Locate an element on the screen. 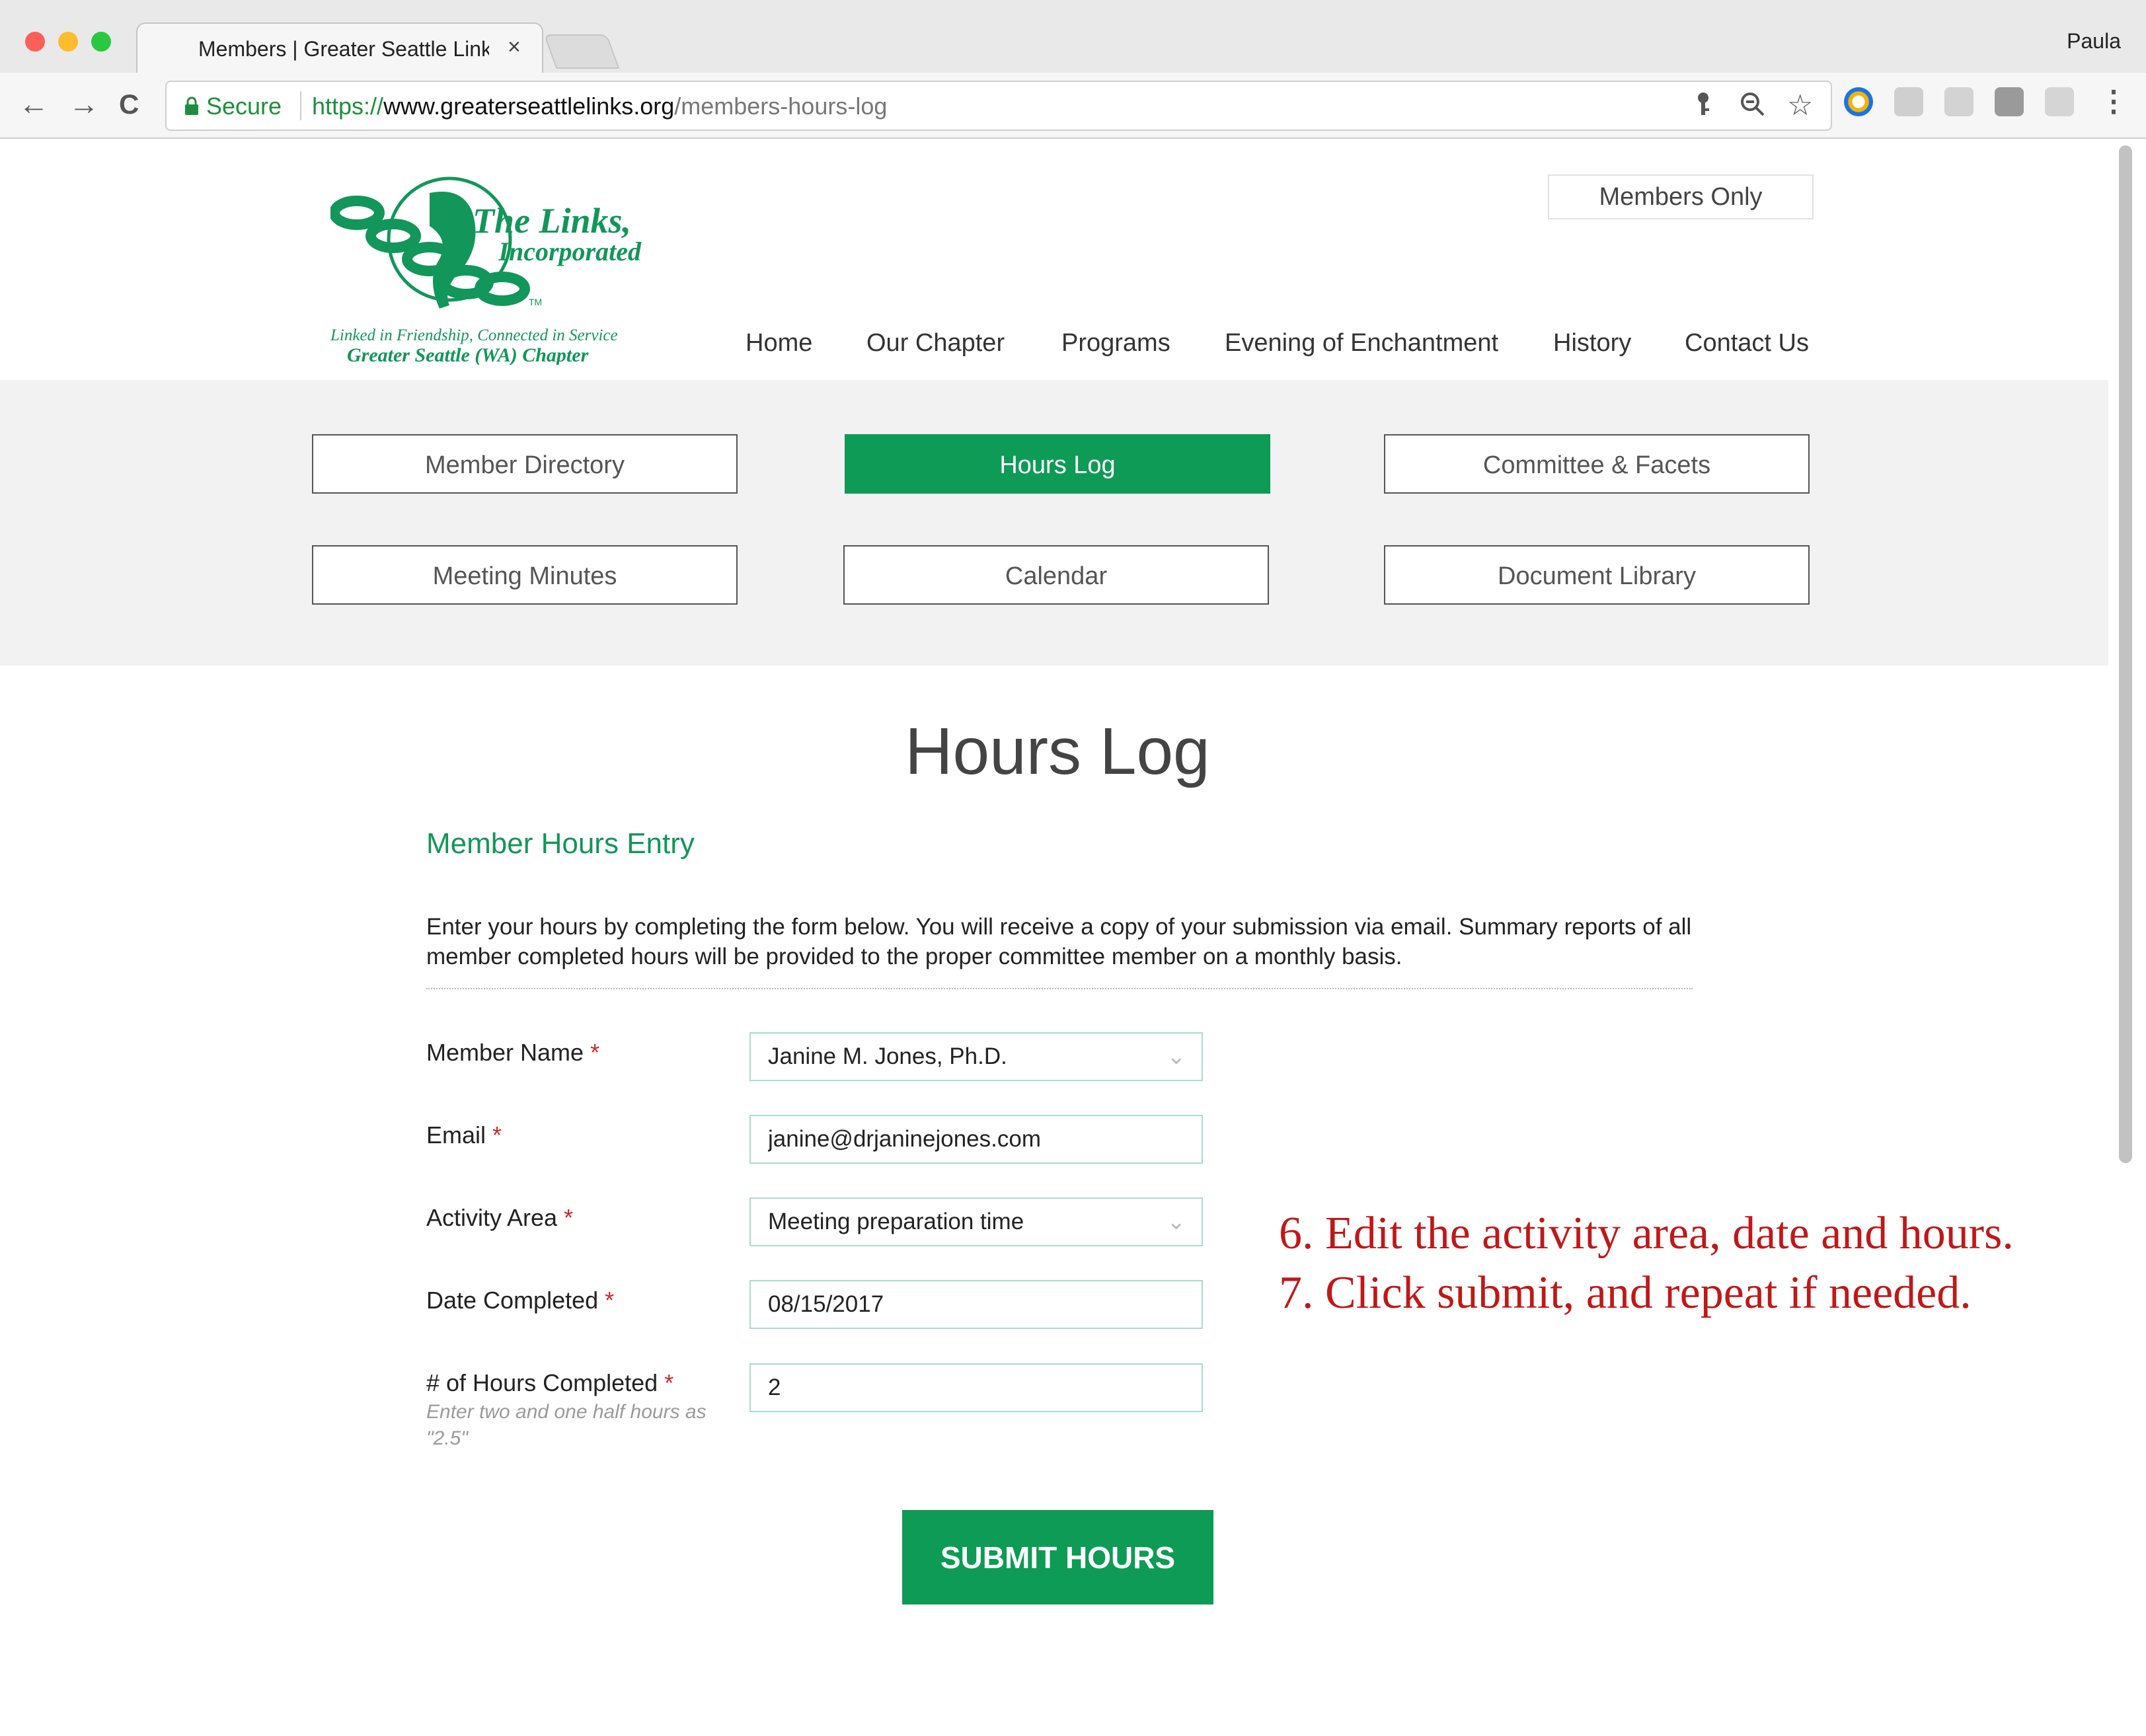 The height and width of the screenshot is (1736, 2146). email-input is located at coordinates (976, 1139).